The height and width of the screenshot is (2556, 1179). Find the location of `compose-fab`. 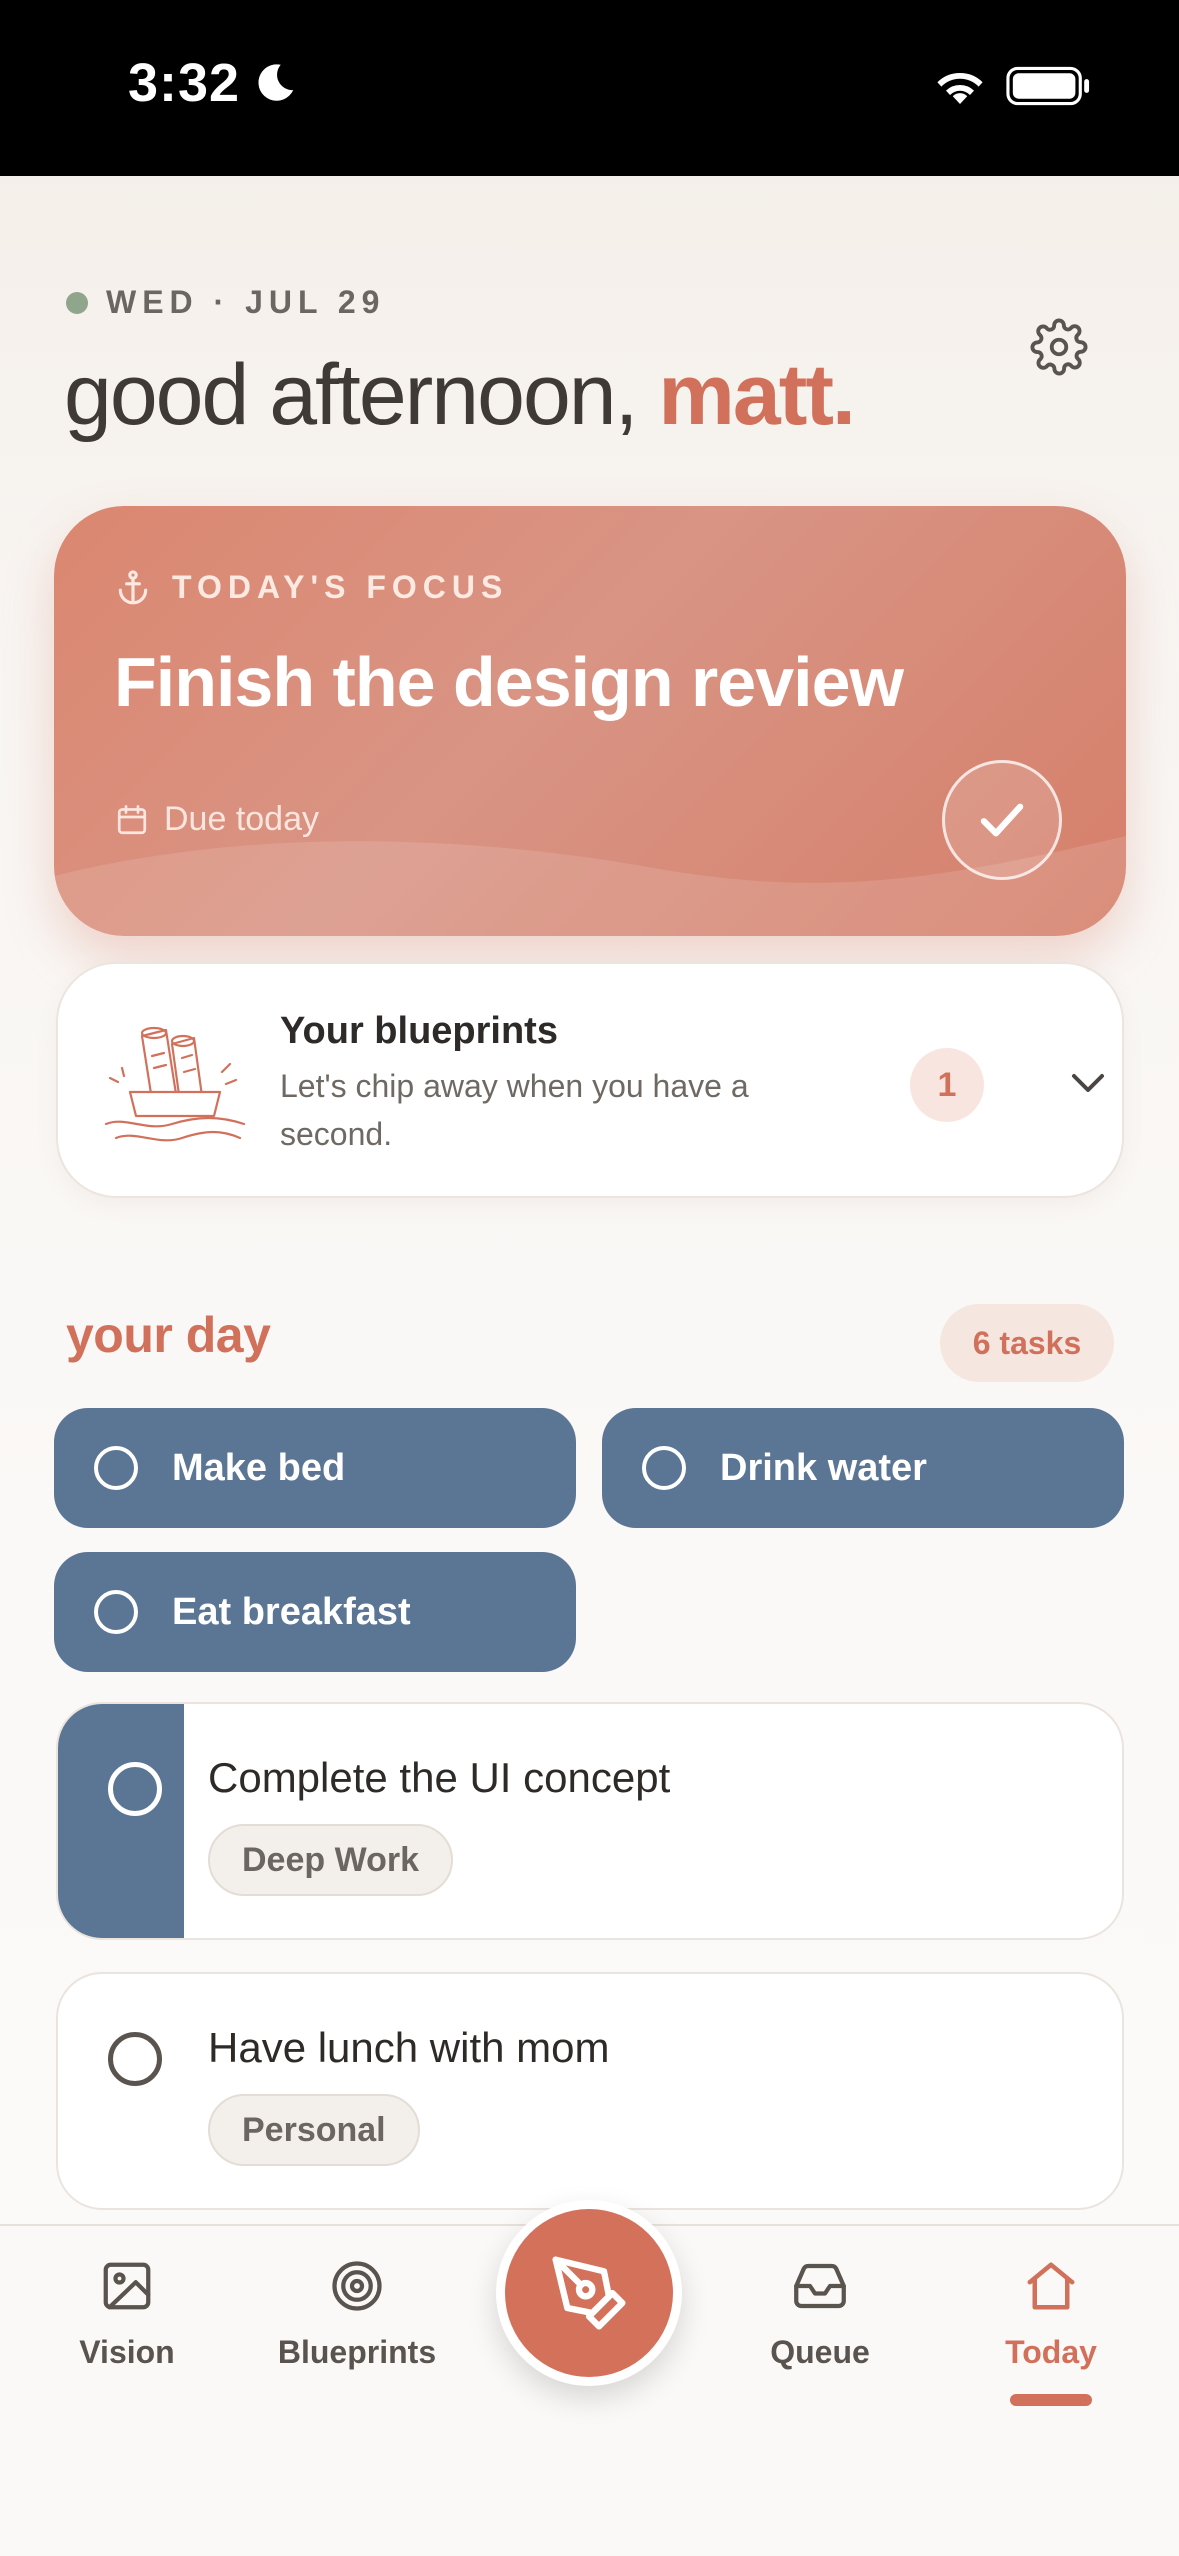

compose-fab is located at coordinates (589, 2293).